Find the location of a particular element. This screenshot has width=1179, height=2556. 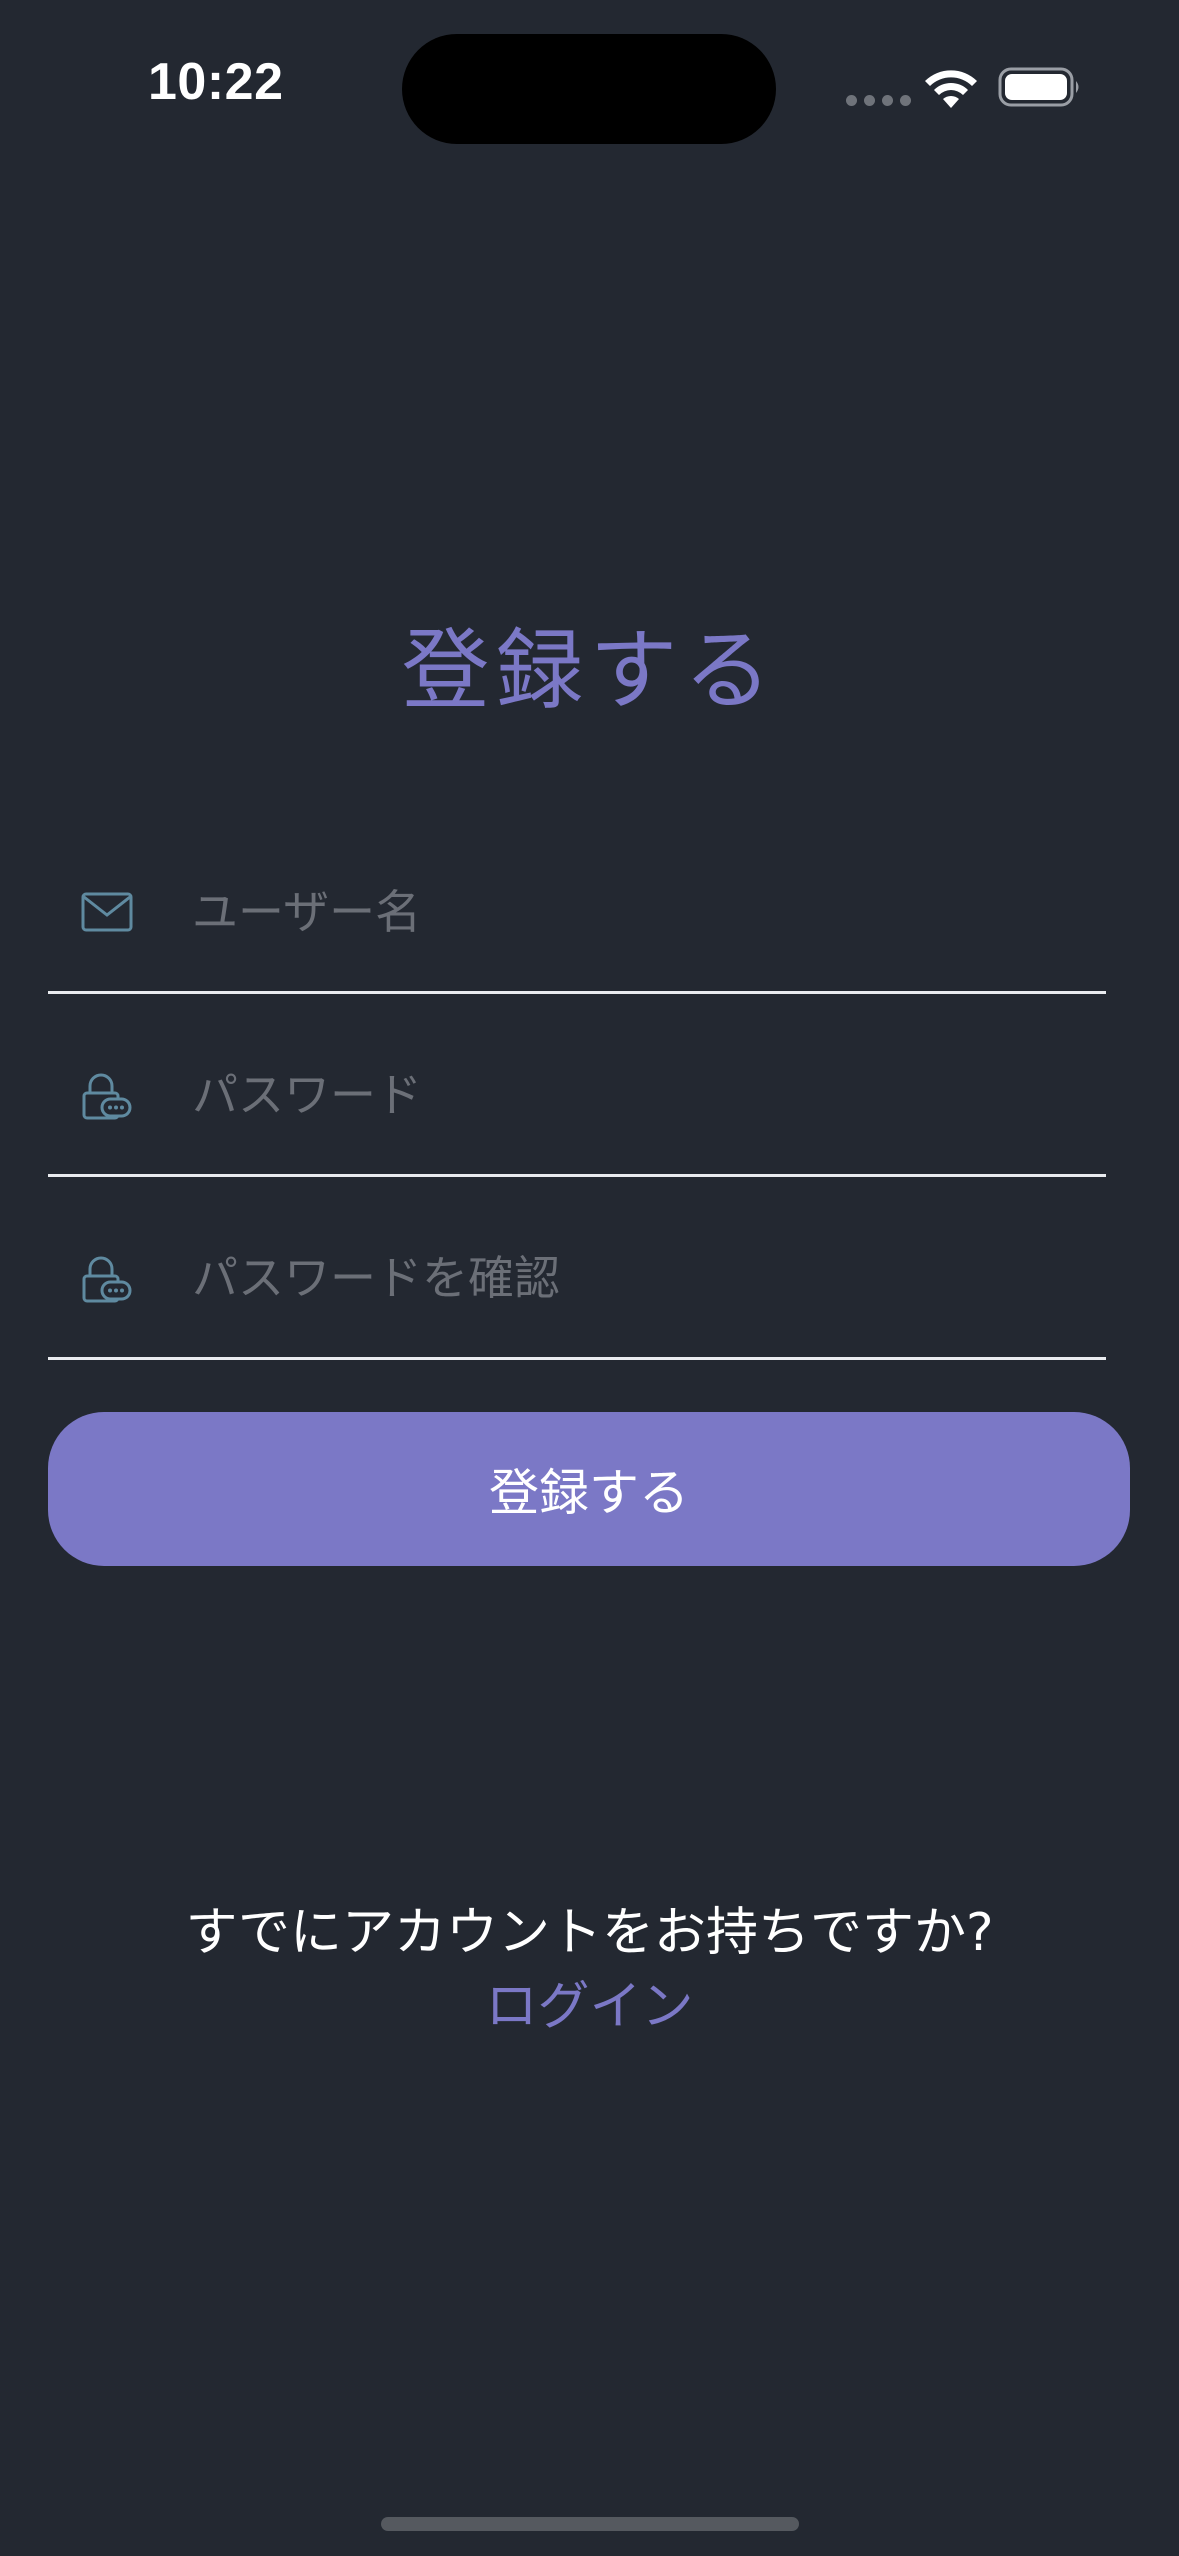

password-field is located at coordinates (577, 1087).